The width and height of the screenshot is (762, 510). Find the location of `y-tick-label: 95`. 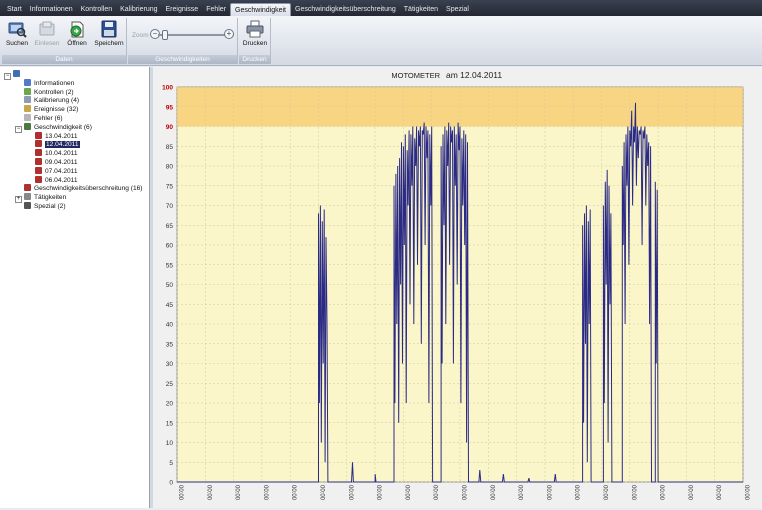

y-tick-label: 95 is located at coordinates (170, 107).